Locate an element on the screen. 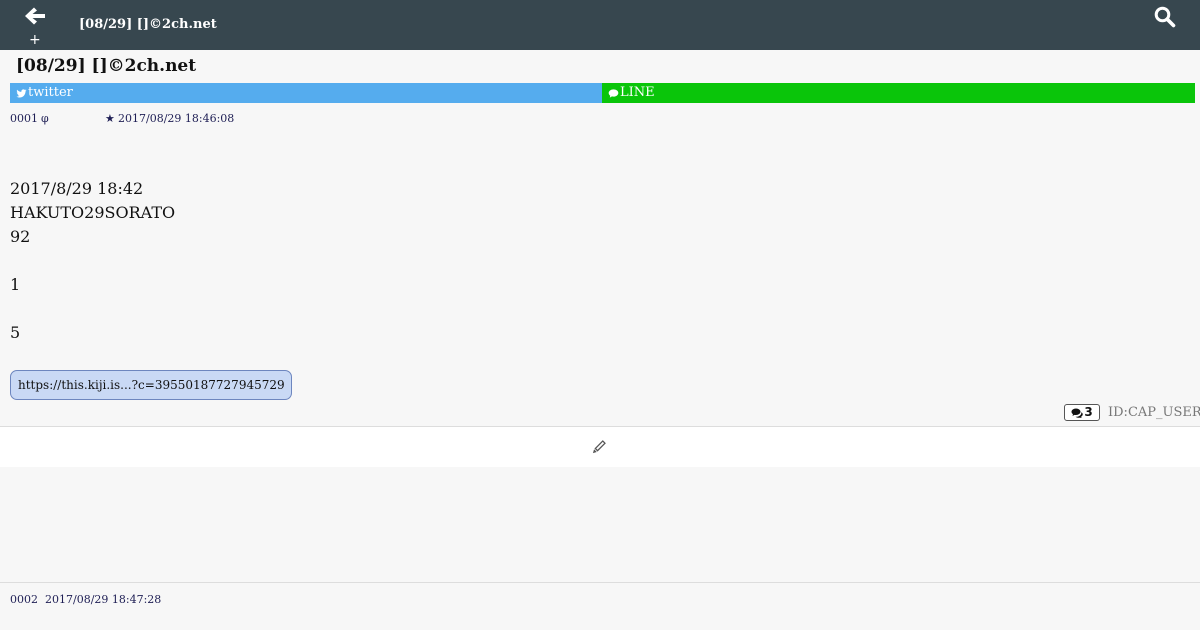  search-button is located at coordinates (1165, 17).